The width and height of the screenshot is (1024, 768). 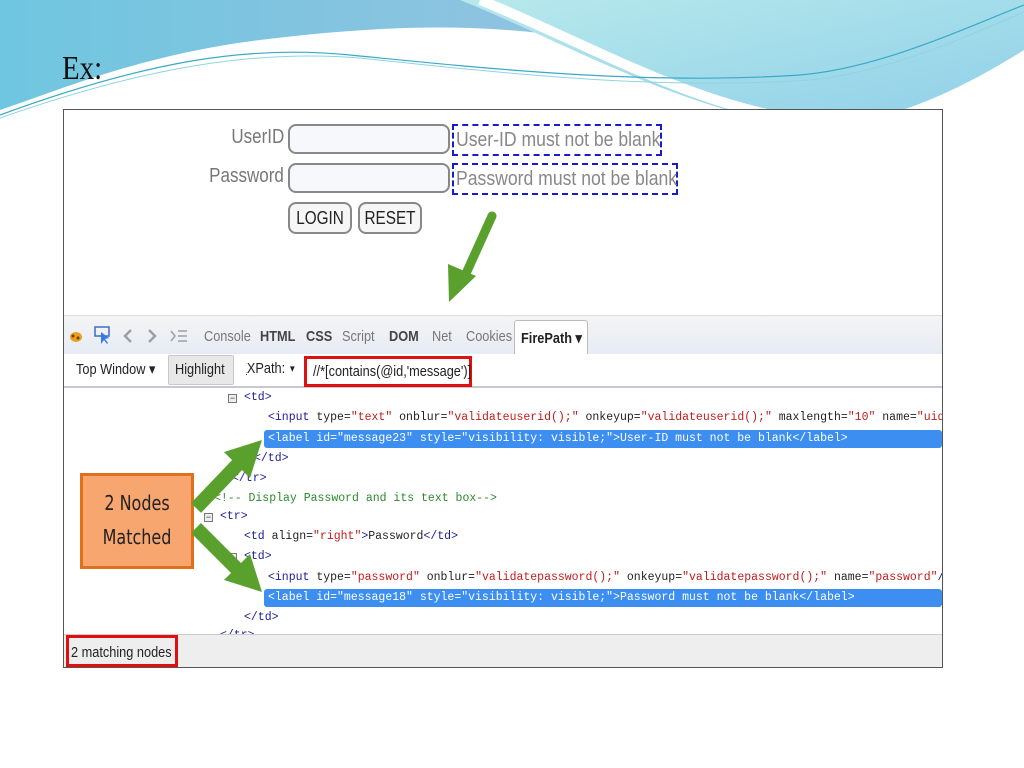 I want to click on userid-input, so click(x=369, y=139).